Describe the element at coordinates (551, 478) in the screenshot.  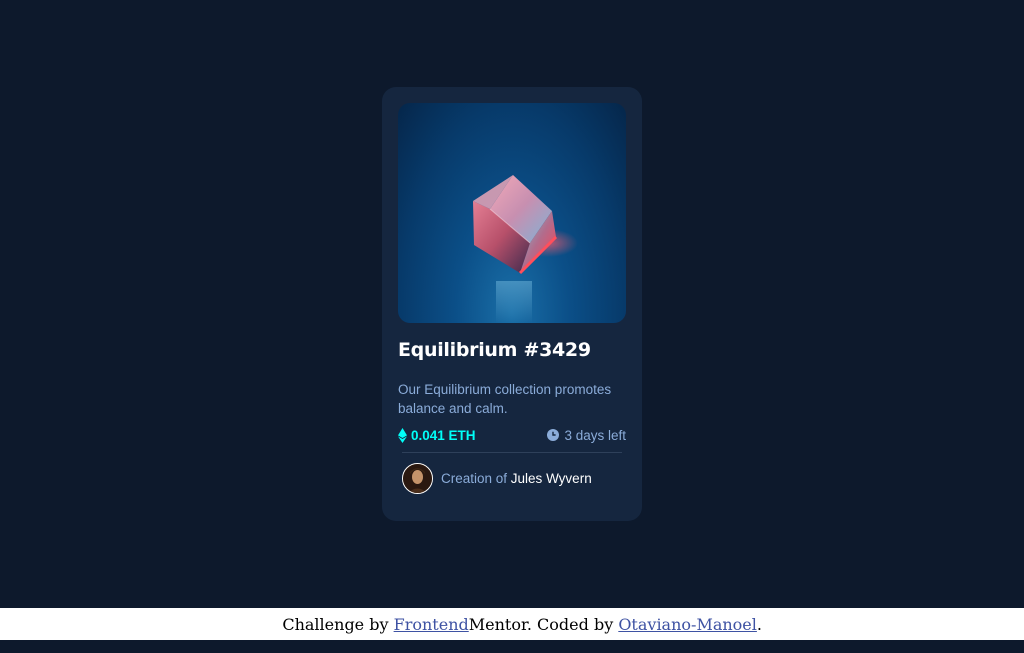
I see `creator-name-link: Jules Wyvern` at that location.